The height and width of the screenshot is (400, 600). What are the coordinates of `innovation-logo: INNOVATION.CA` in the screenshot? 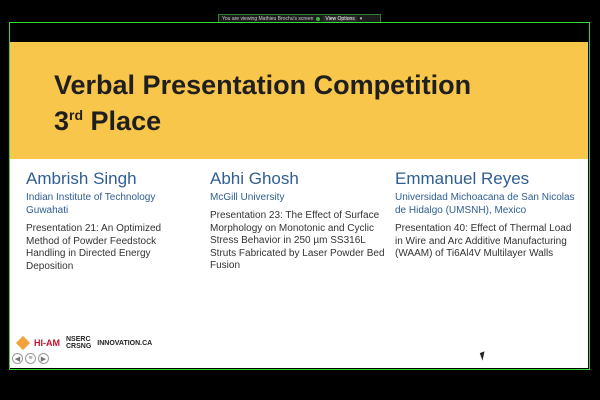 It's located at (125, 343).